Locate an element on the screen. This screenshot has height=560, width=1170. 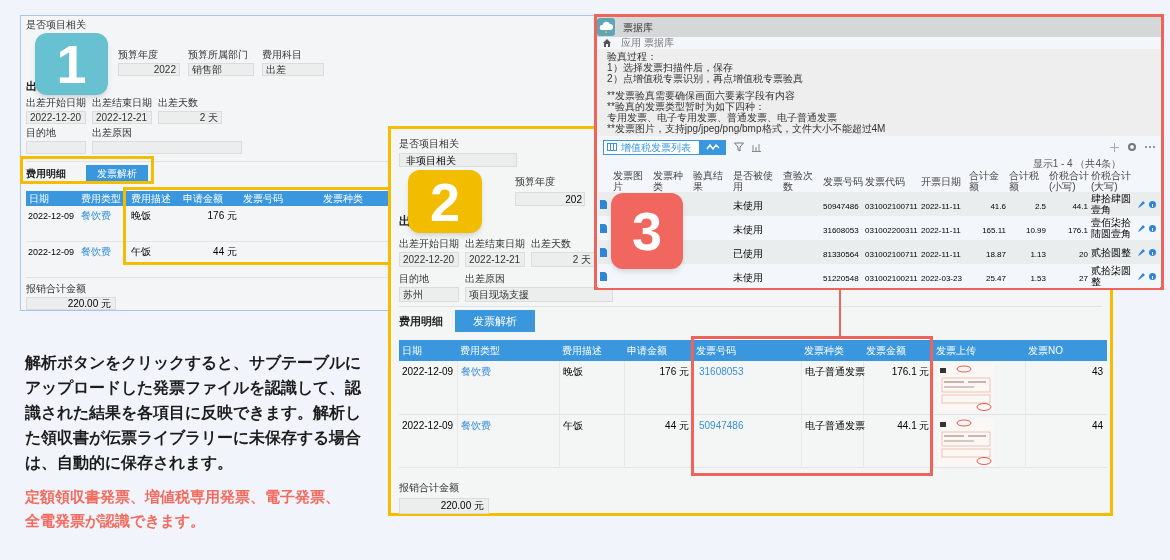
table-cell: 20 is located at coordinates (1083, 254).